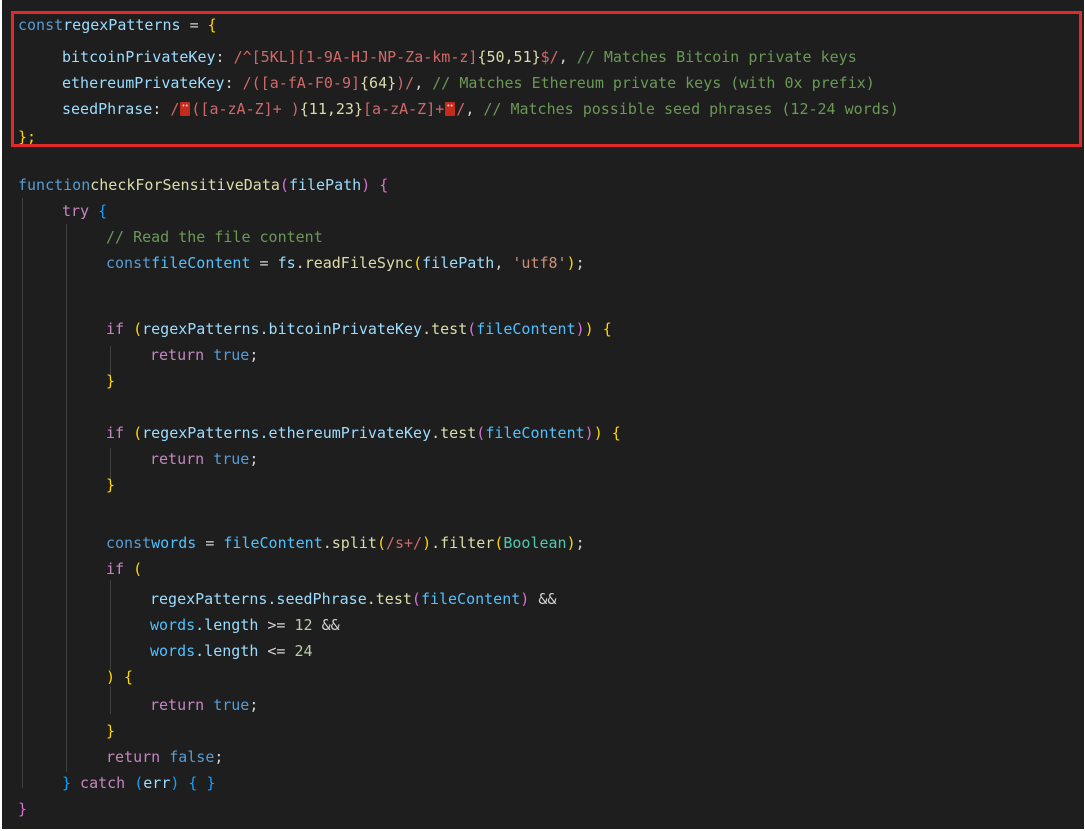 The width and height of the screenshot is (1085, 831). What do you see at coordinates (276, 625) in the screenshot?
I see `operator-gte: >=` at bounding box center [276, 625].